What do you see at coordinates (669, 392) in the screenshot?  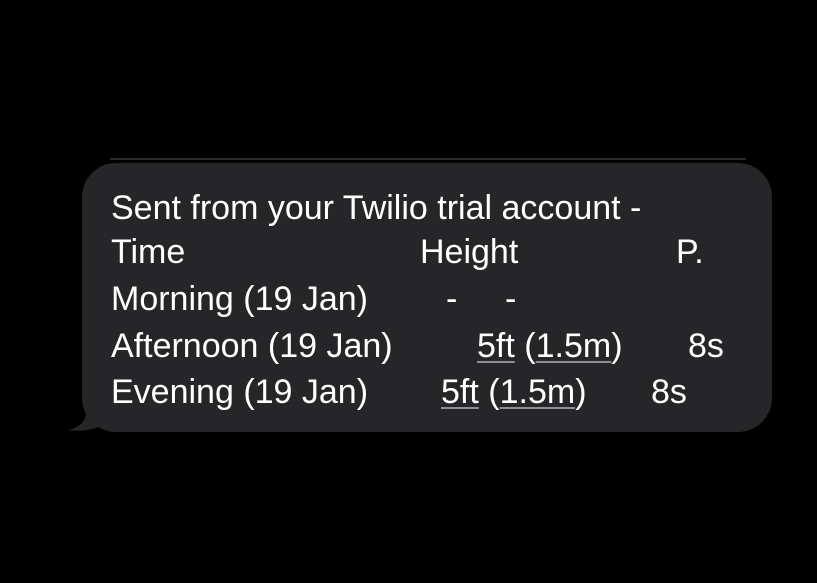 I see `row-evening-period: 8s` at bounding box center [669, 392].